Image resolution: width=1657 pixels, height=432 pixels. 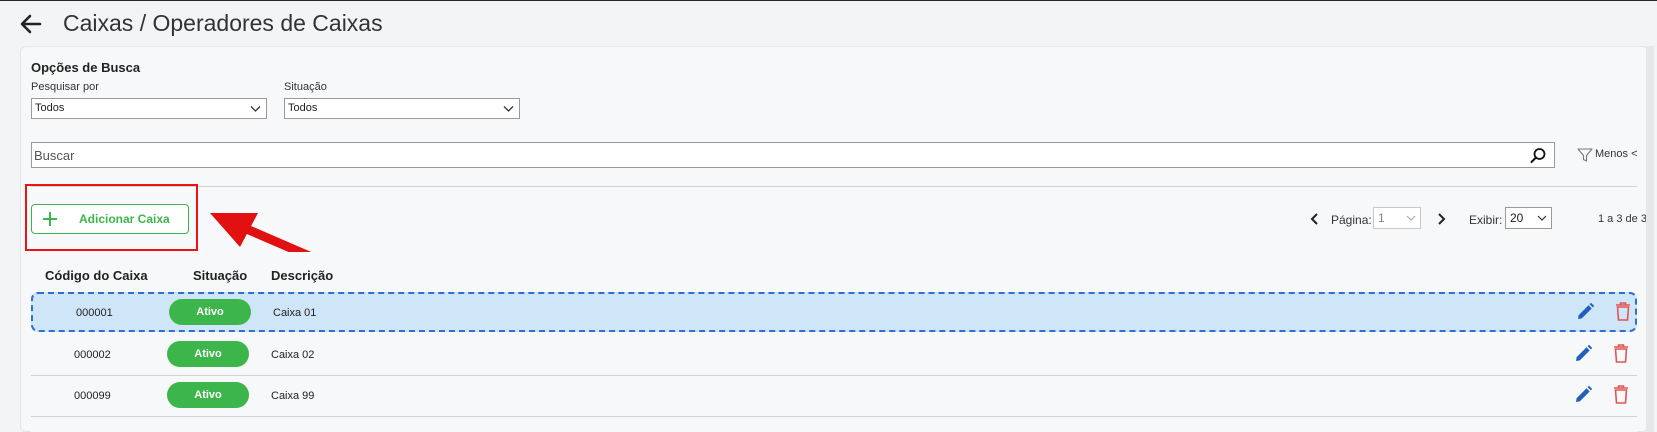 What do you see at coordinates (149, 108) in the screenshot?
I see `pesquisar-por-select: Todos` at bounding box center [149, 108].